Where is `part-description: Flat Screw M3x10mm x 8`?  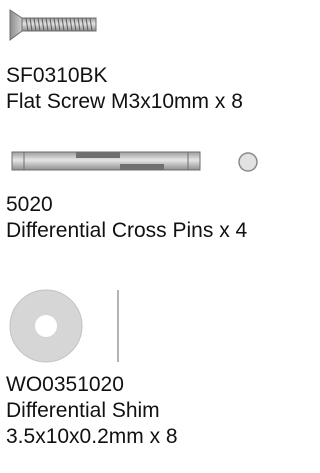 part-description: Flat Screw M3x10mm x 8 is located at coordinates (124, 101).